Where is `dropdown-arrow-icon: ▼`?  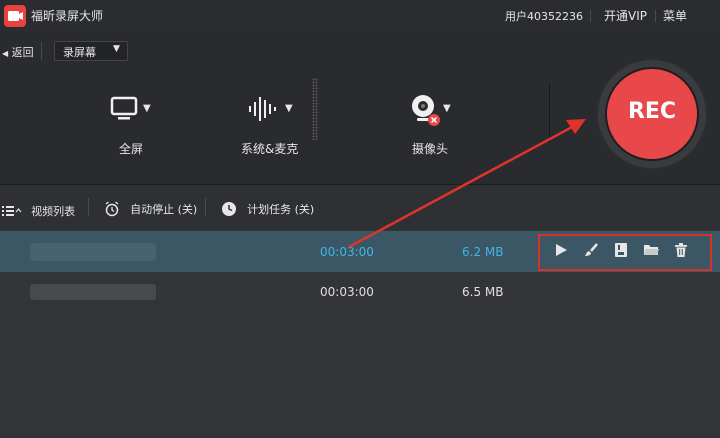
dropdown-arrow-icon: ▼ is located at coordinates (116, 49).